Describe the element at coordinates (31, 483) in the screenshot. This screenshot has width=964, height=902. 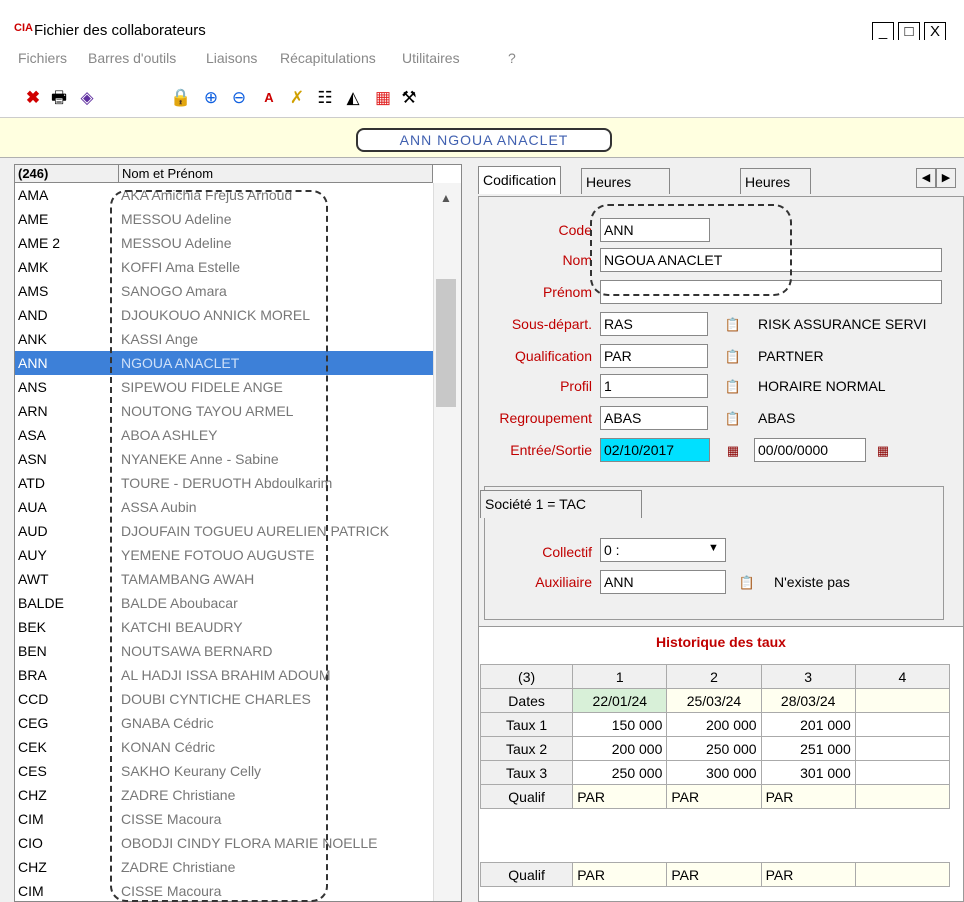
I see `list-item-code: ATD` at that location.